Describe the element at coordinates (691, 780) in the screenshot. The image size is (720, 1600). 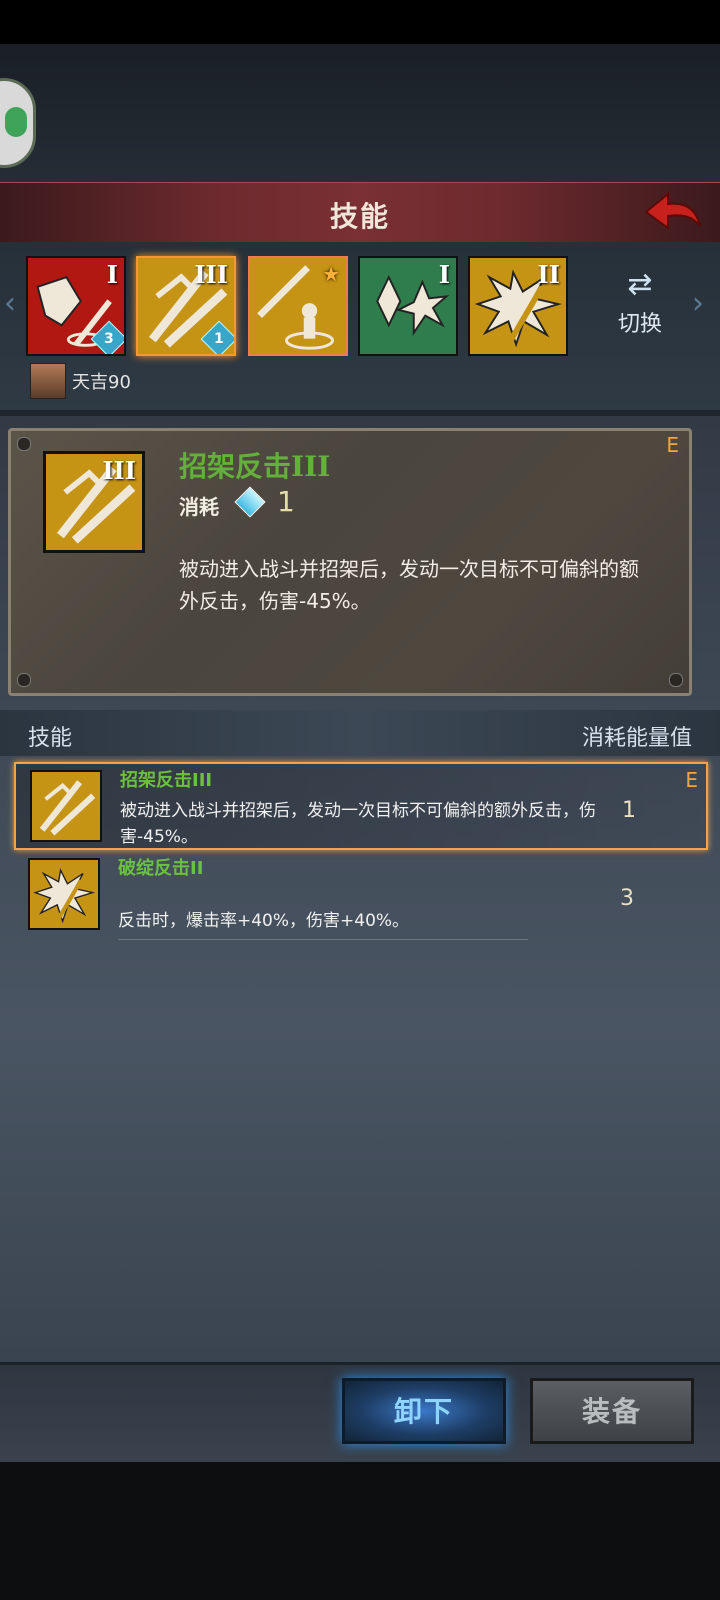
I see `row-grade: E` at that location.